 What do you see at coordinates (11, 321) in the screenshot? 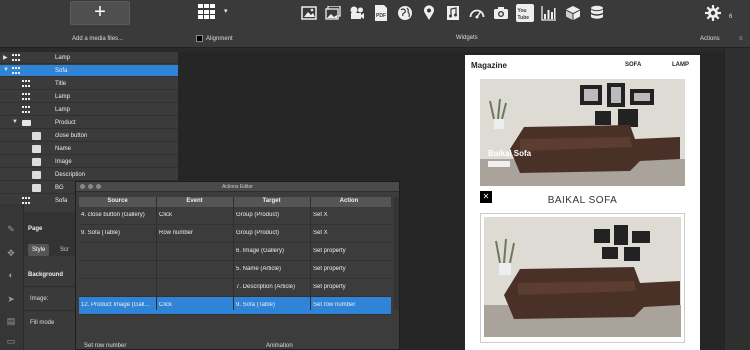
I see `page-icon: ▤` at bounding box center [11, 321].